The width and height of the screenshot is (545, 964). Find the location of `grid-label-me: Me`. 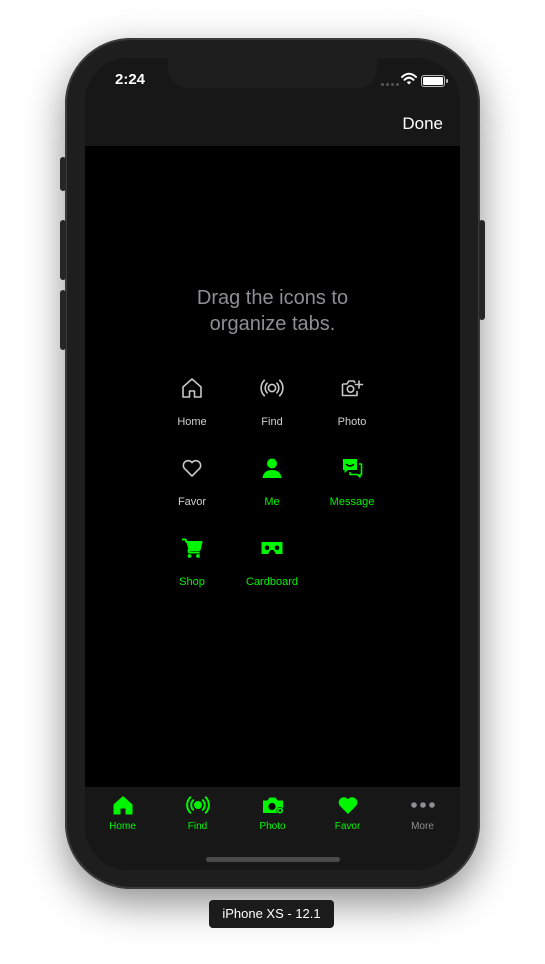

grid-label-me: Me is located at coordinates (272, 502).